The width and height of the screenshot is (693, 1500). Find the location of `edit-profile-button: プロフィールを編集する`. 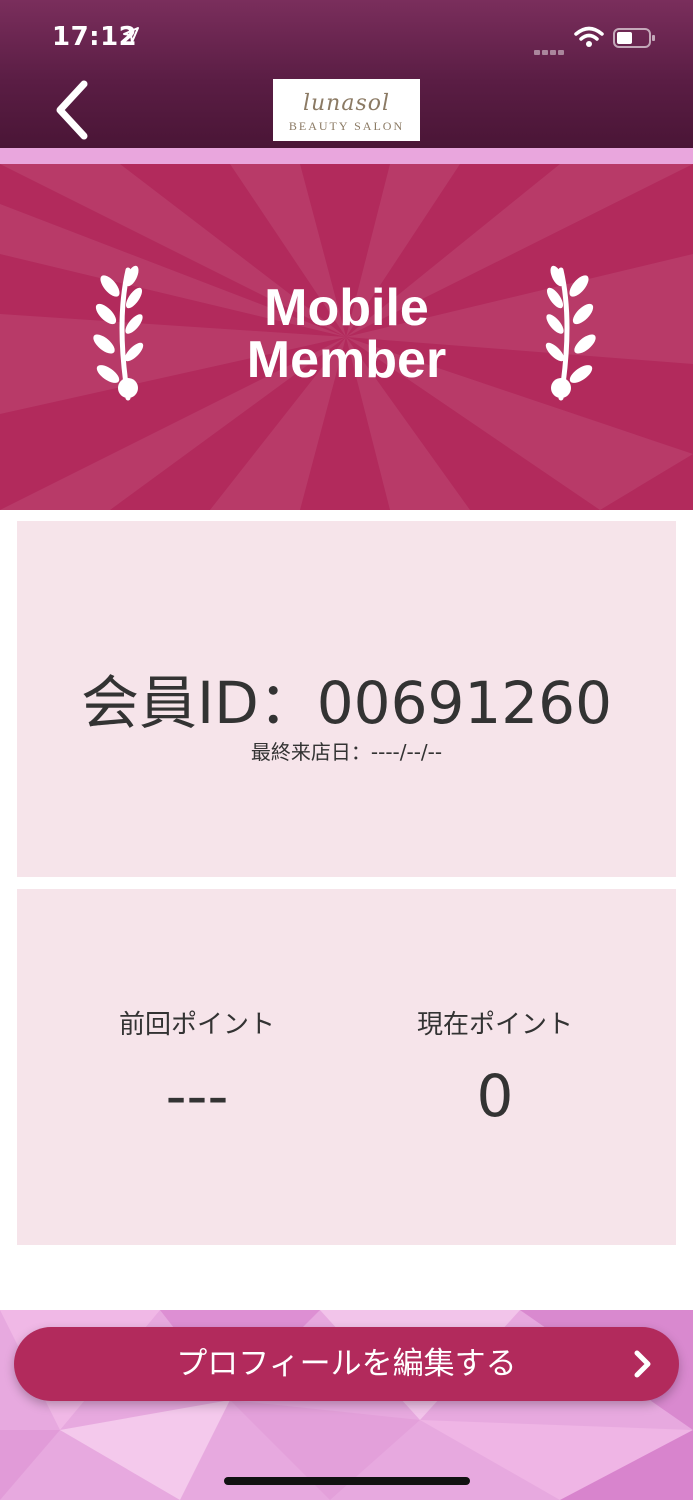

edit-profile-button: プロフィールを編集する is located at coordinates (346, 1364).